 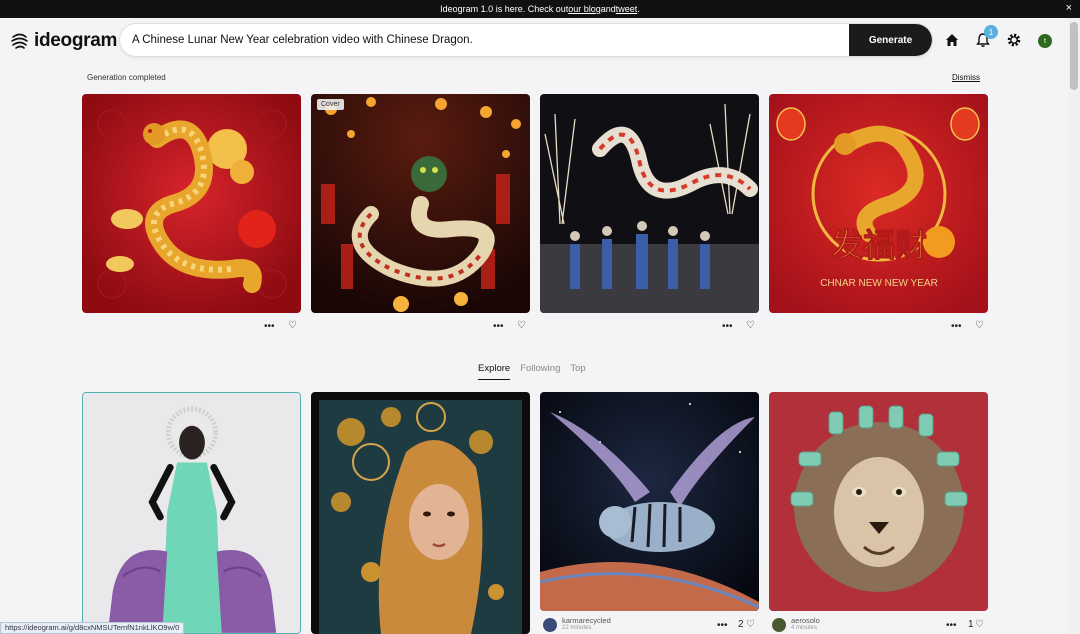 I want to click on banner-text-middle: and, so click(x=608, y=9).